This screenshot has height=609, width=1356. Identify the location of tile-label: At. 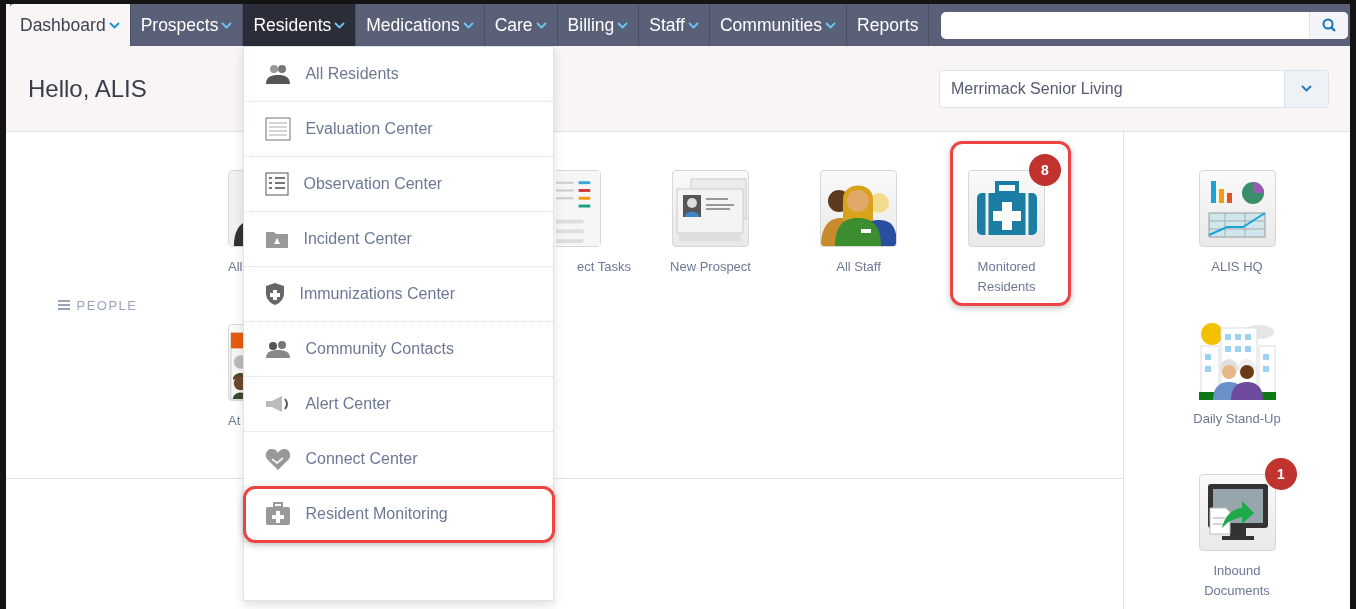
(223, 421).